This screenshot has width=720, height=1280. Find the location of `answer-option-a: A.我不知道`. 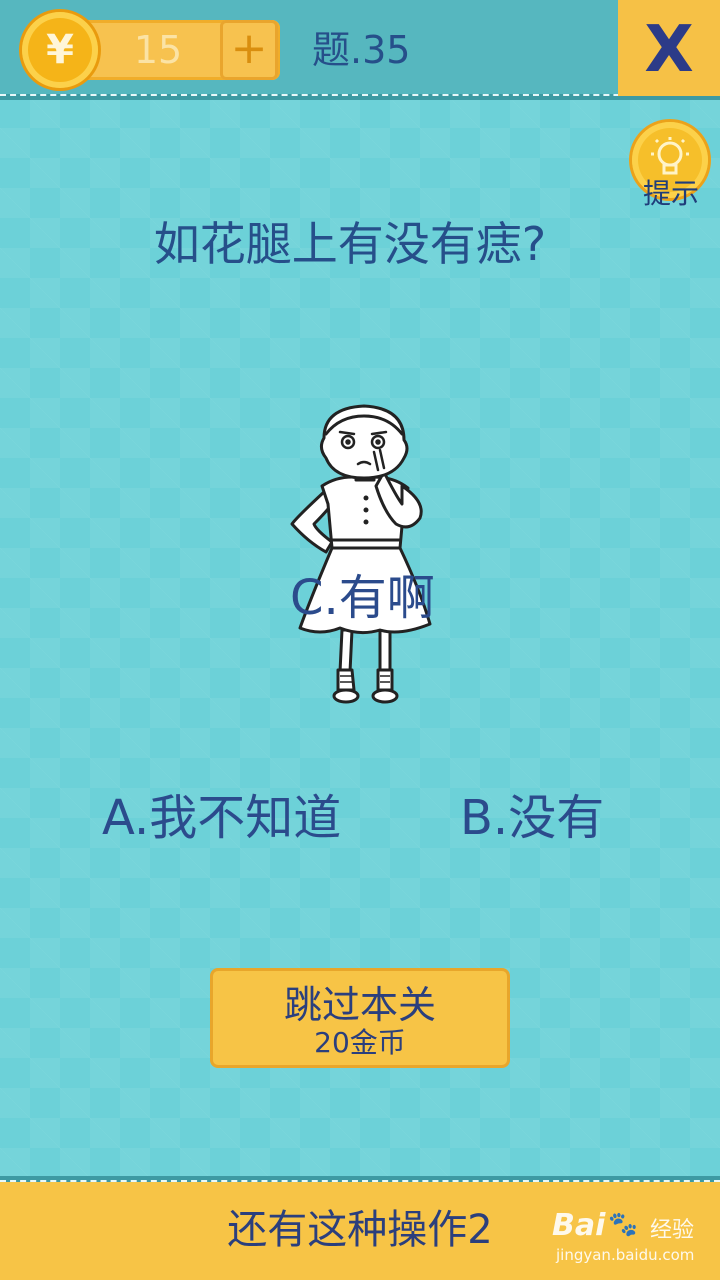

answer-option-a: A.我不知道 is located at coordinates (221, 818).